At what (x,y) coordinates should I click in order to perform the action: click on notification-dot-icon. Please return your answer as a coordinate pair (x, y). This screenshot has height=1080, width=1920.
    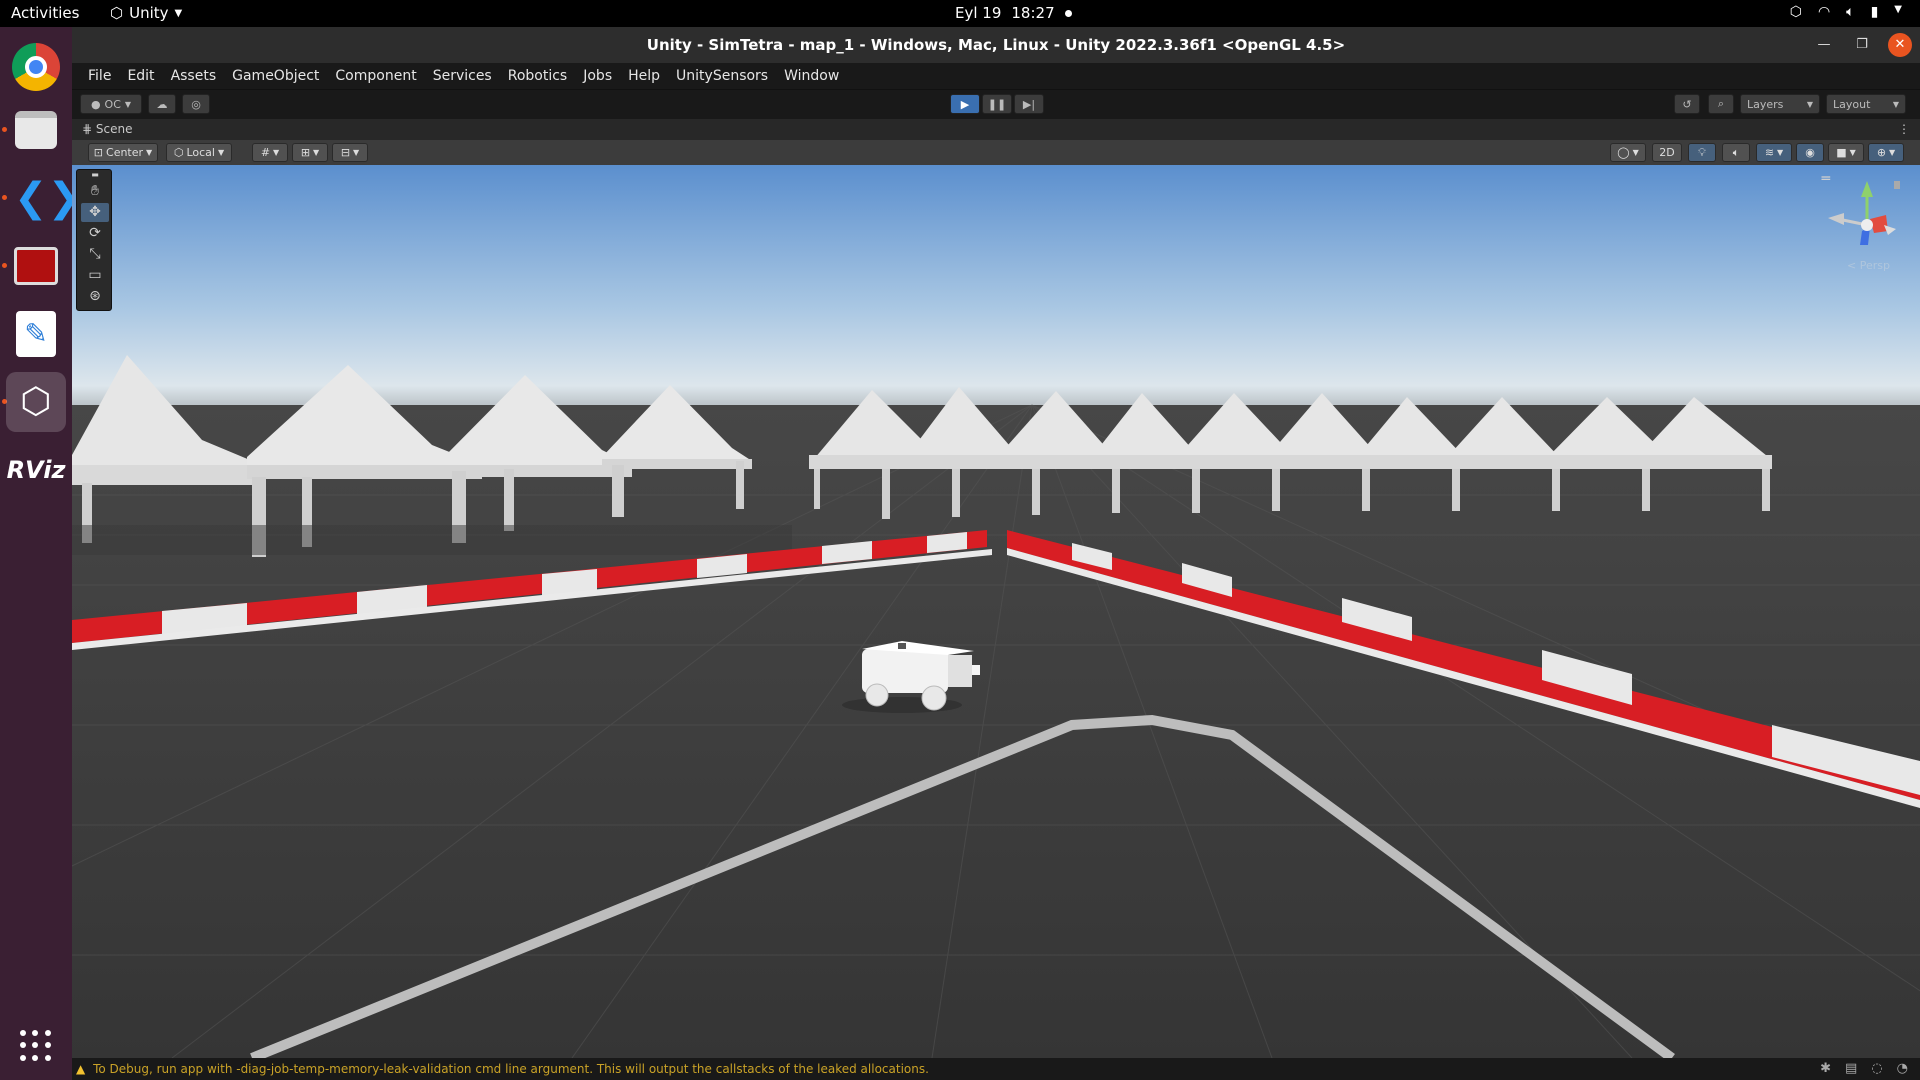
    Looking at the image, I should click on (1068, 13).